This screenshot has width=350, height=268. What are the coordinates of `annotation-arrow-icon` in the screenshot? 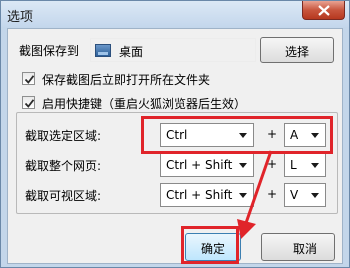 It's located at (255, 194).